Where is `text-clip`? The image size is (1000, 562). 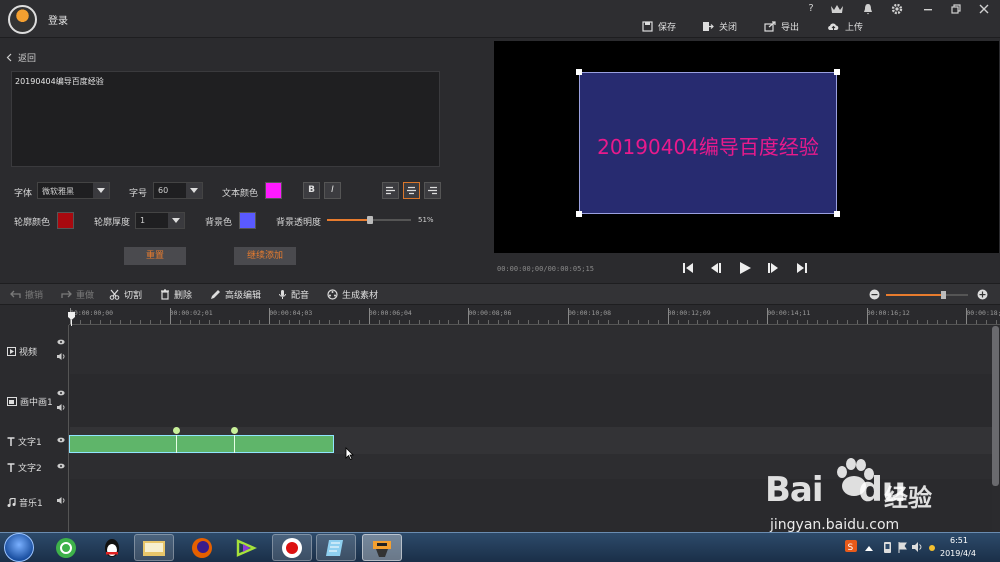
text-clip is located at coordinates (201, 444).